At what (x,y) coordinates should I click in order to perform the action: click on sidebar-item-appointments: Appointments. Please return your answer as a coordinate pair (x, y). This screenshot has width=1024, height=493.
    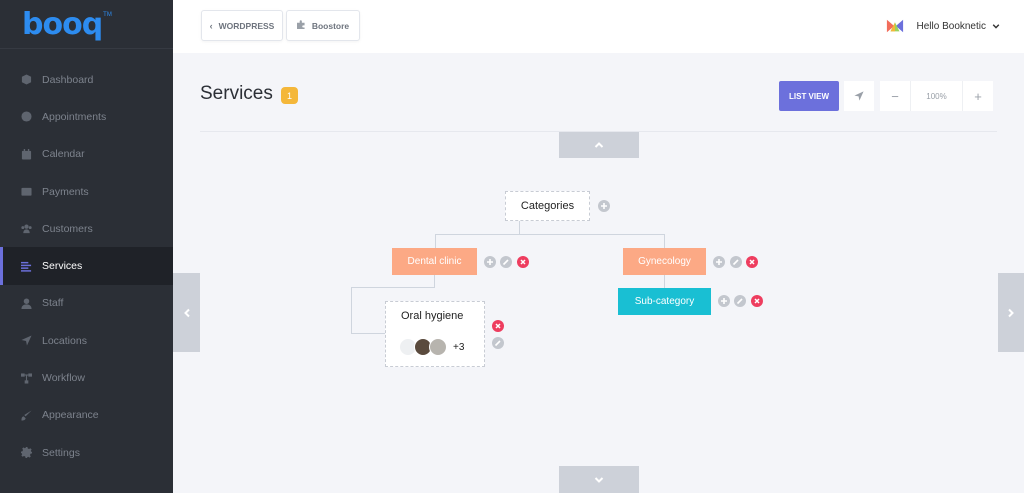
    Looking at the image, I should click on (86, 116).